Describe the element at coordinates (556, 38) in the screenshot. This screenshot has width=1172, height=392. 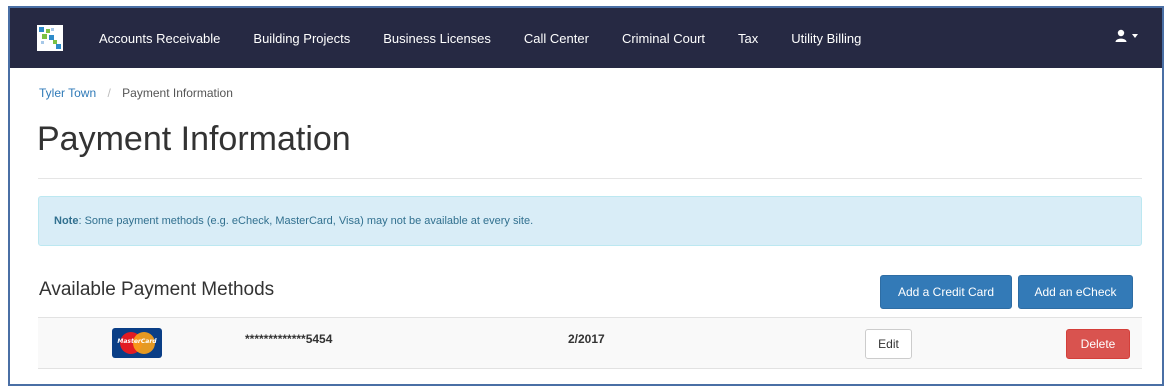
I see `nav-call-center: Call Center` at that location.